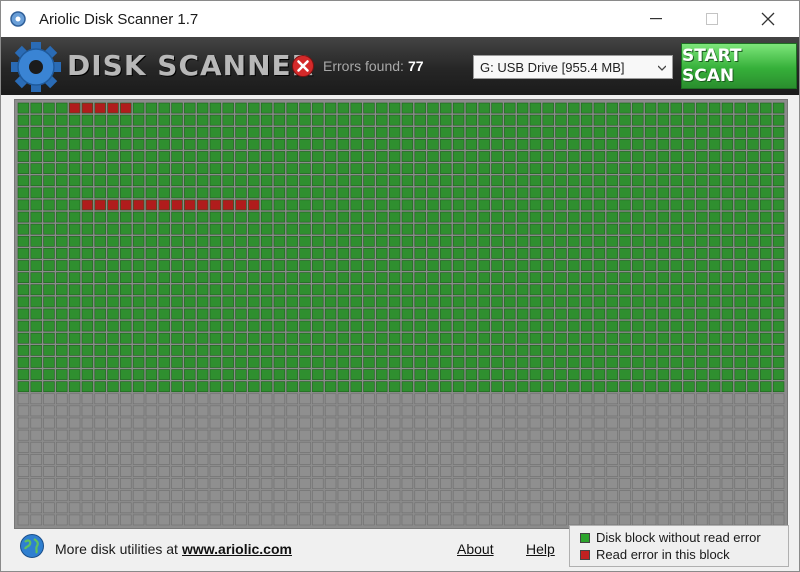 This screenshot has width=800, height=572. Describe the element at coordinates (656, 19) in the screenshot. I see `minimize-button` at that location.